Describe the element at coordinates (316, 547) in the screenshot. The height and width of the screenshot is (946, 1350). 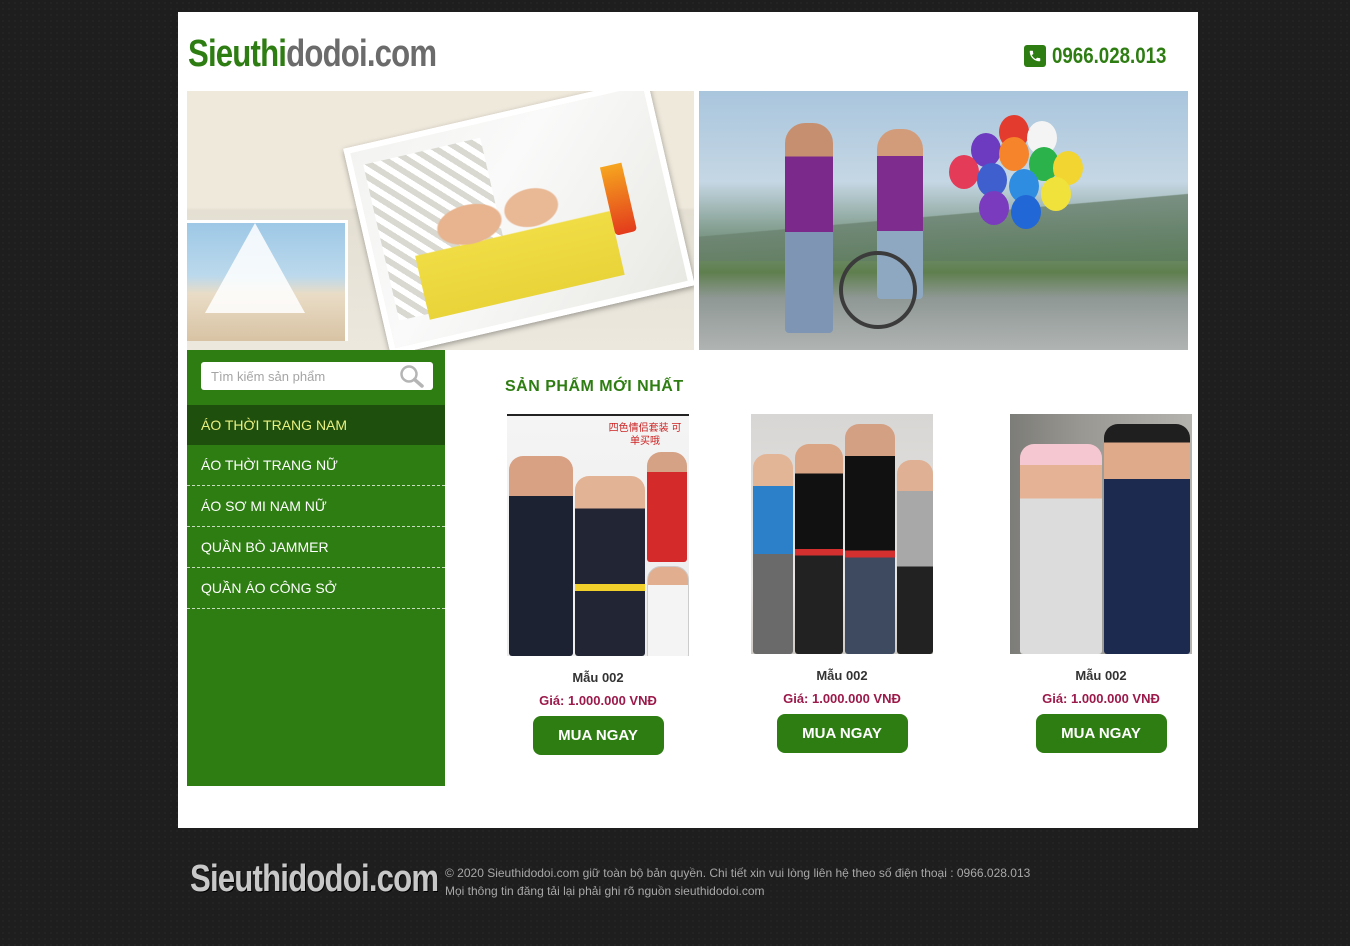
I see `menu-item-quan-bo-jammer: QUẦN BÒ JAMMER` at that location.